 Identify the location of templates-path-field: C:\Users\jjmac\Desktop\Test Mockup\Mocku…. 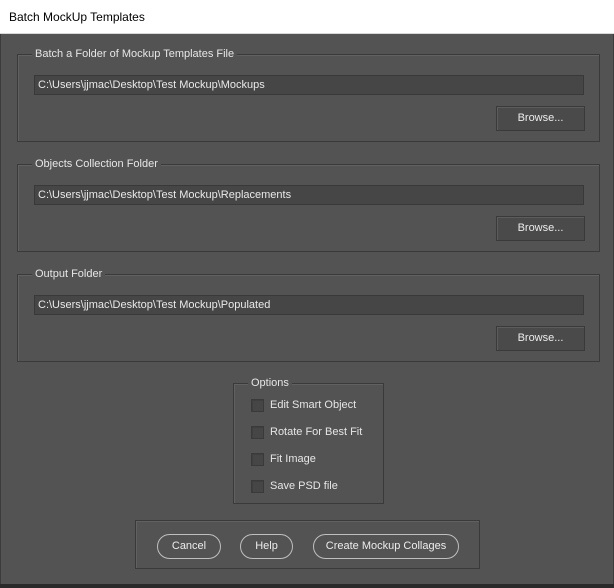
(309, 85).